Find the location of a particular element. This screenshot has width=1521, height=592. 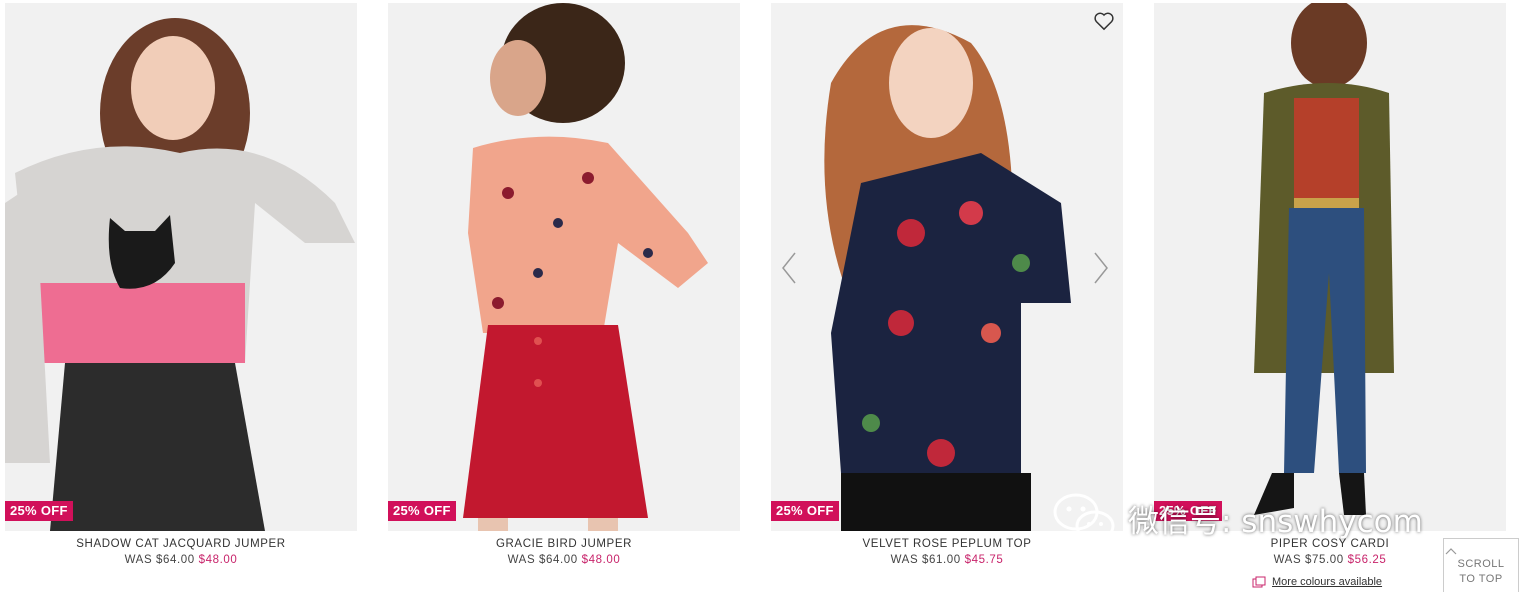

scroll-top-line1: SCROLL is located at coordinates (1481, 564).